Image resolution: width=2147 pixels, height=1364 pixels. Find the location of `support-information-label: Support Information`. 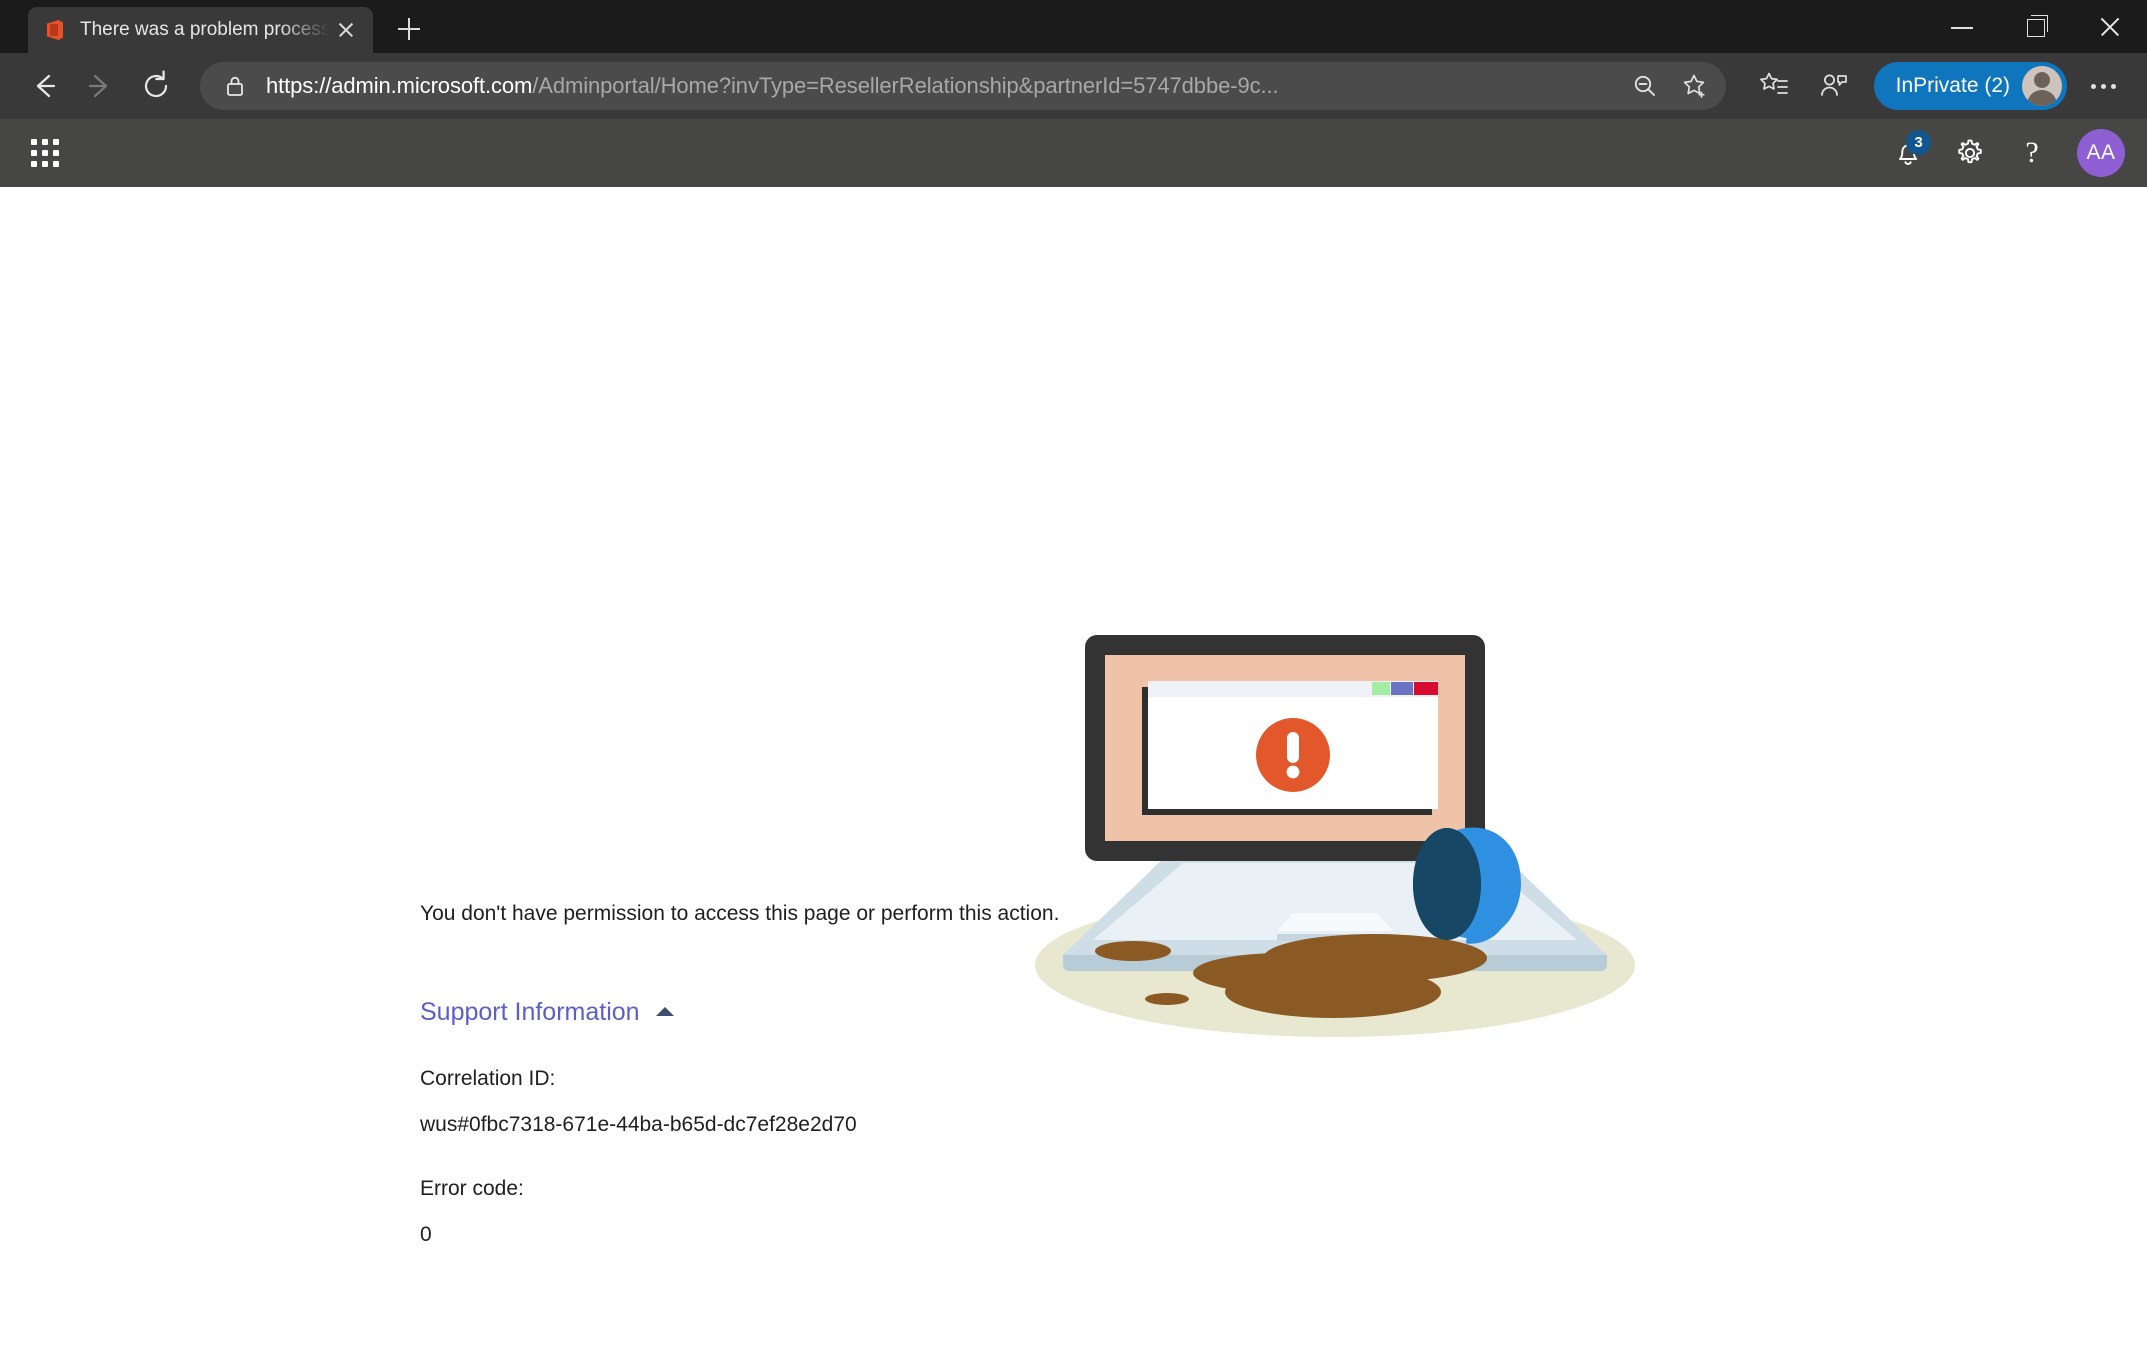

support-information-label: Support Information is located at coordinates (530, 1012).